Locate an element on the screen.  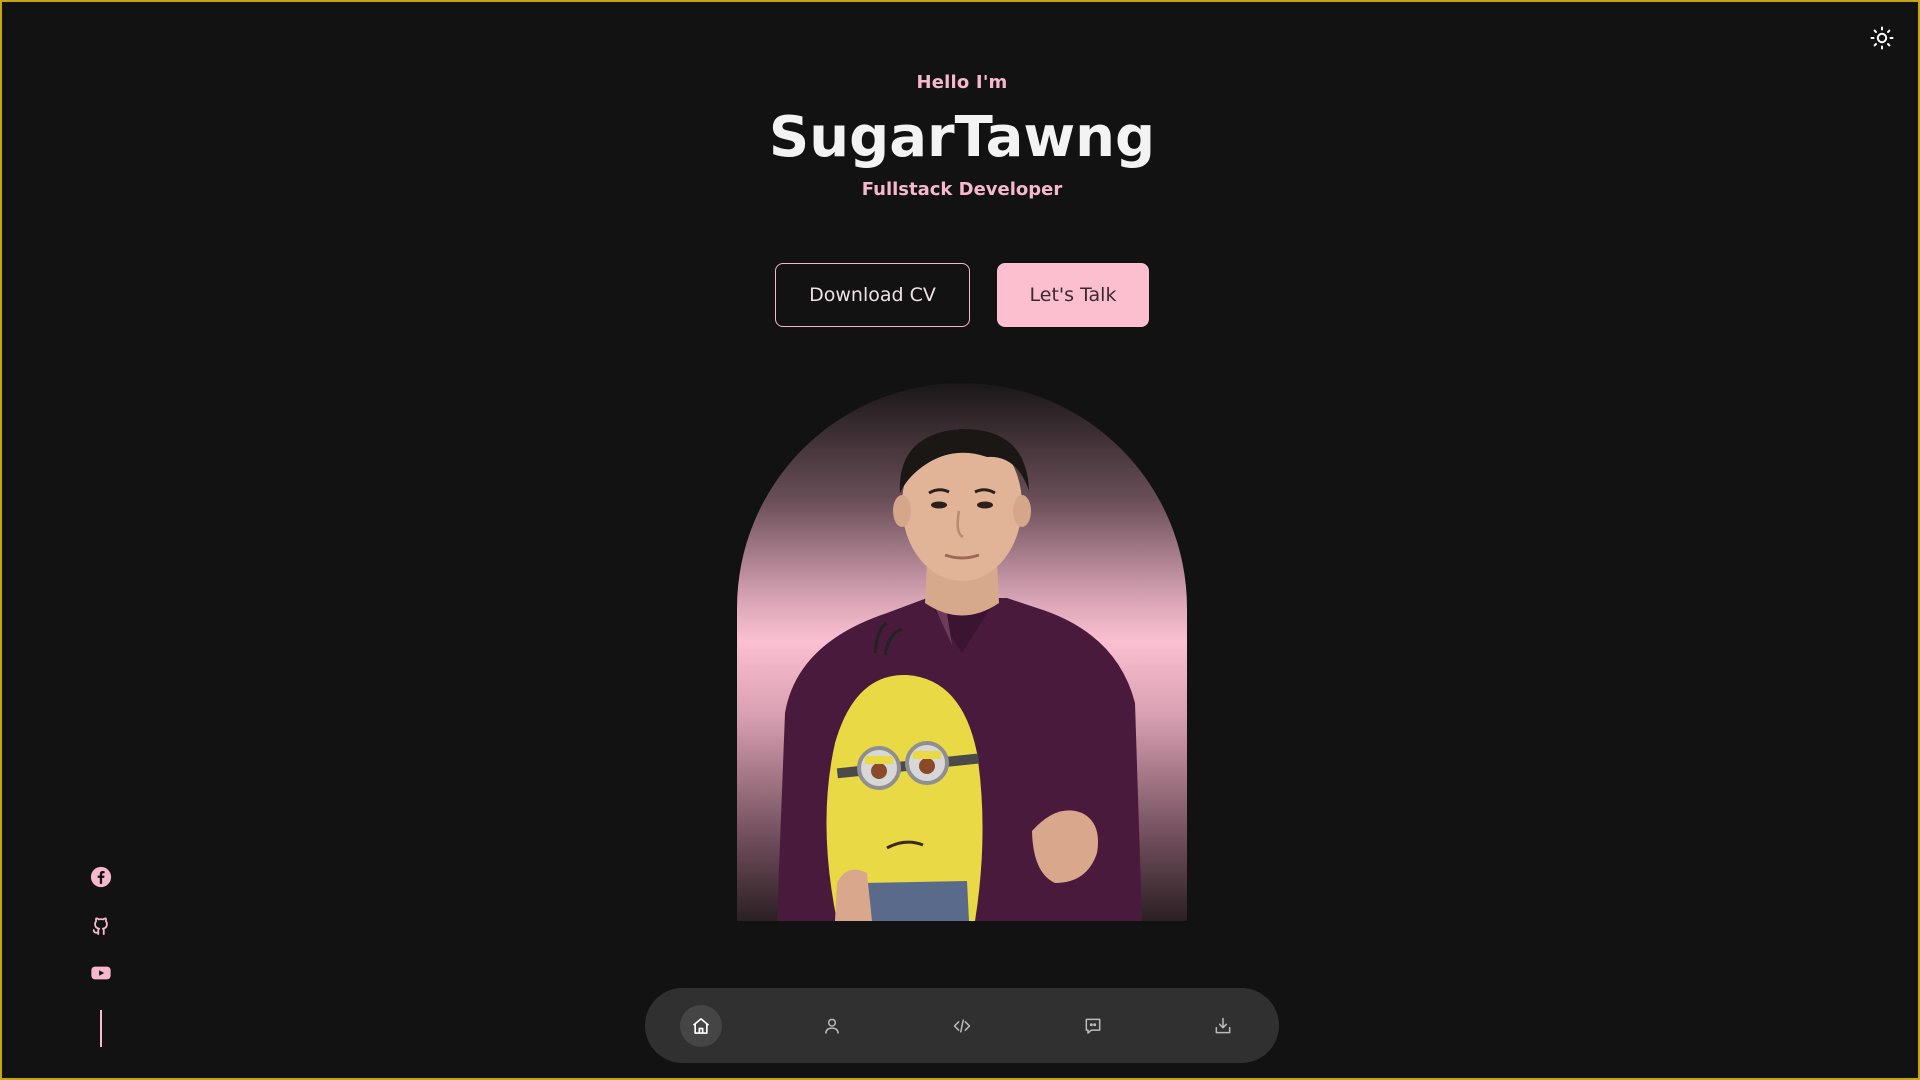
home-icon is located at coordinates (701, 1025).